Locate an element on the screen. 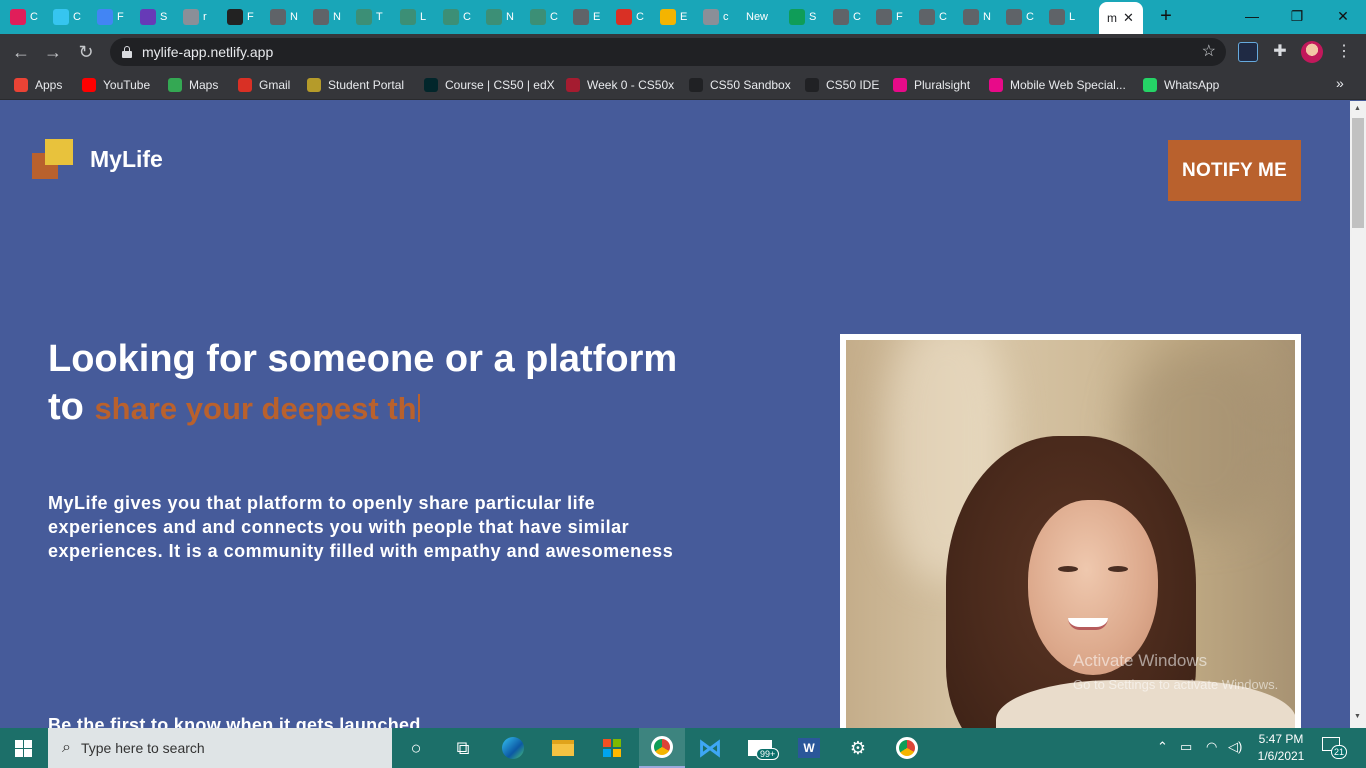  bookmark-star-icon: ☆ is located at coordinates (1209, 51).